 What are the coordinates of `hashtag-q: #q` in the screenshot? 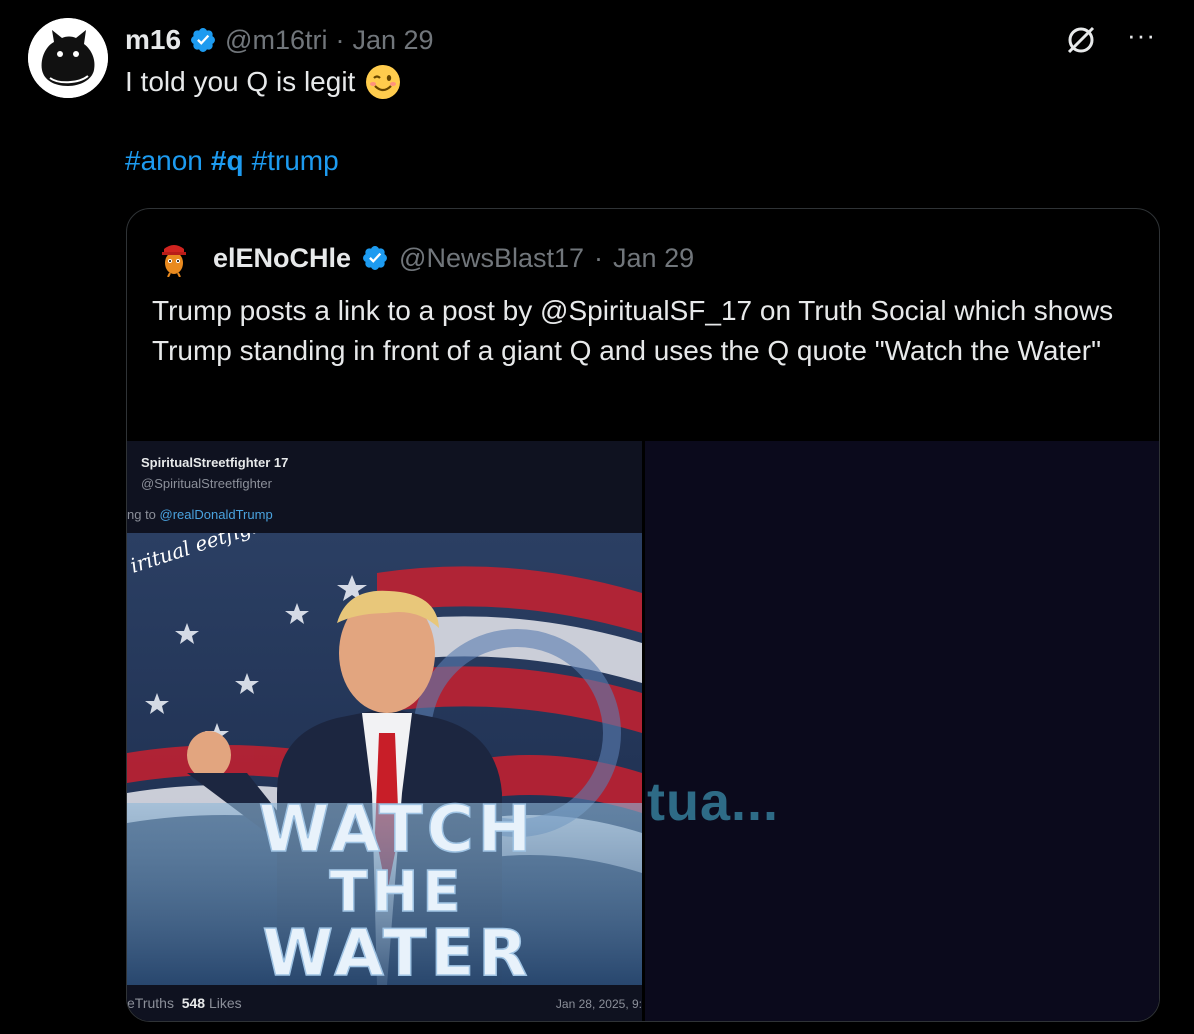 It's located at (227, 161).